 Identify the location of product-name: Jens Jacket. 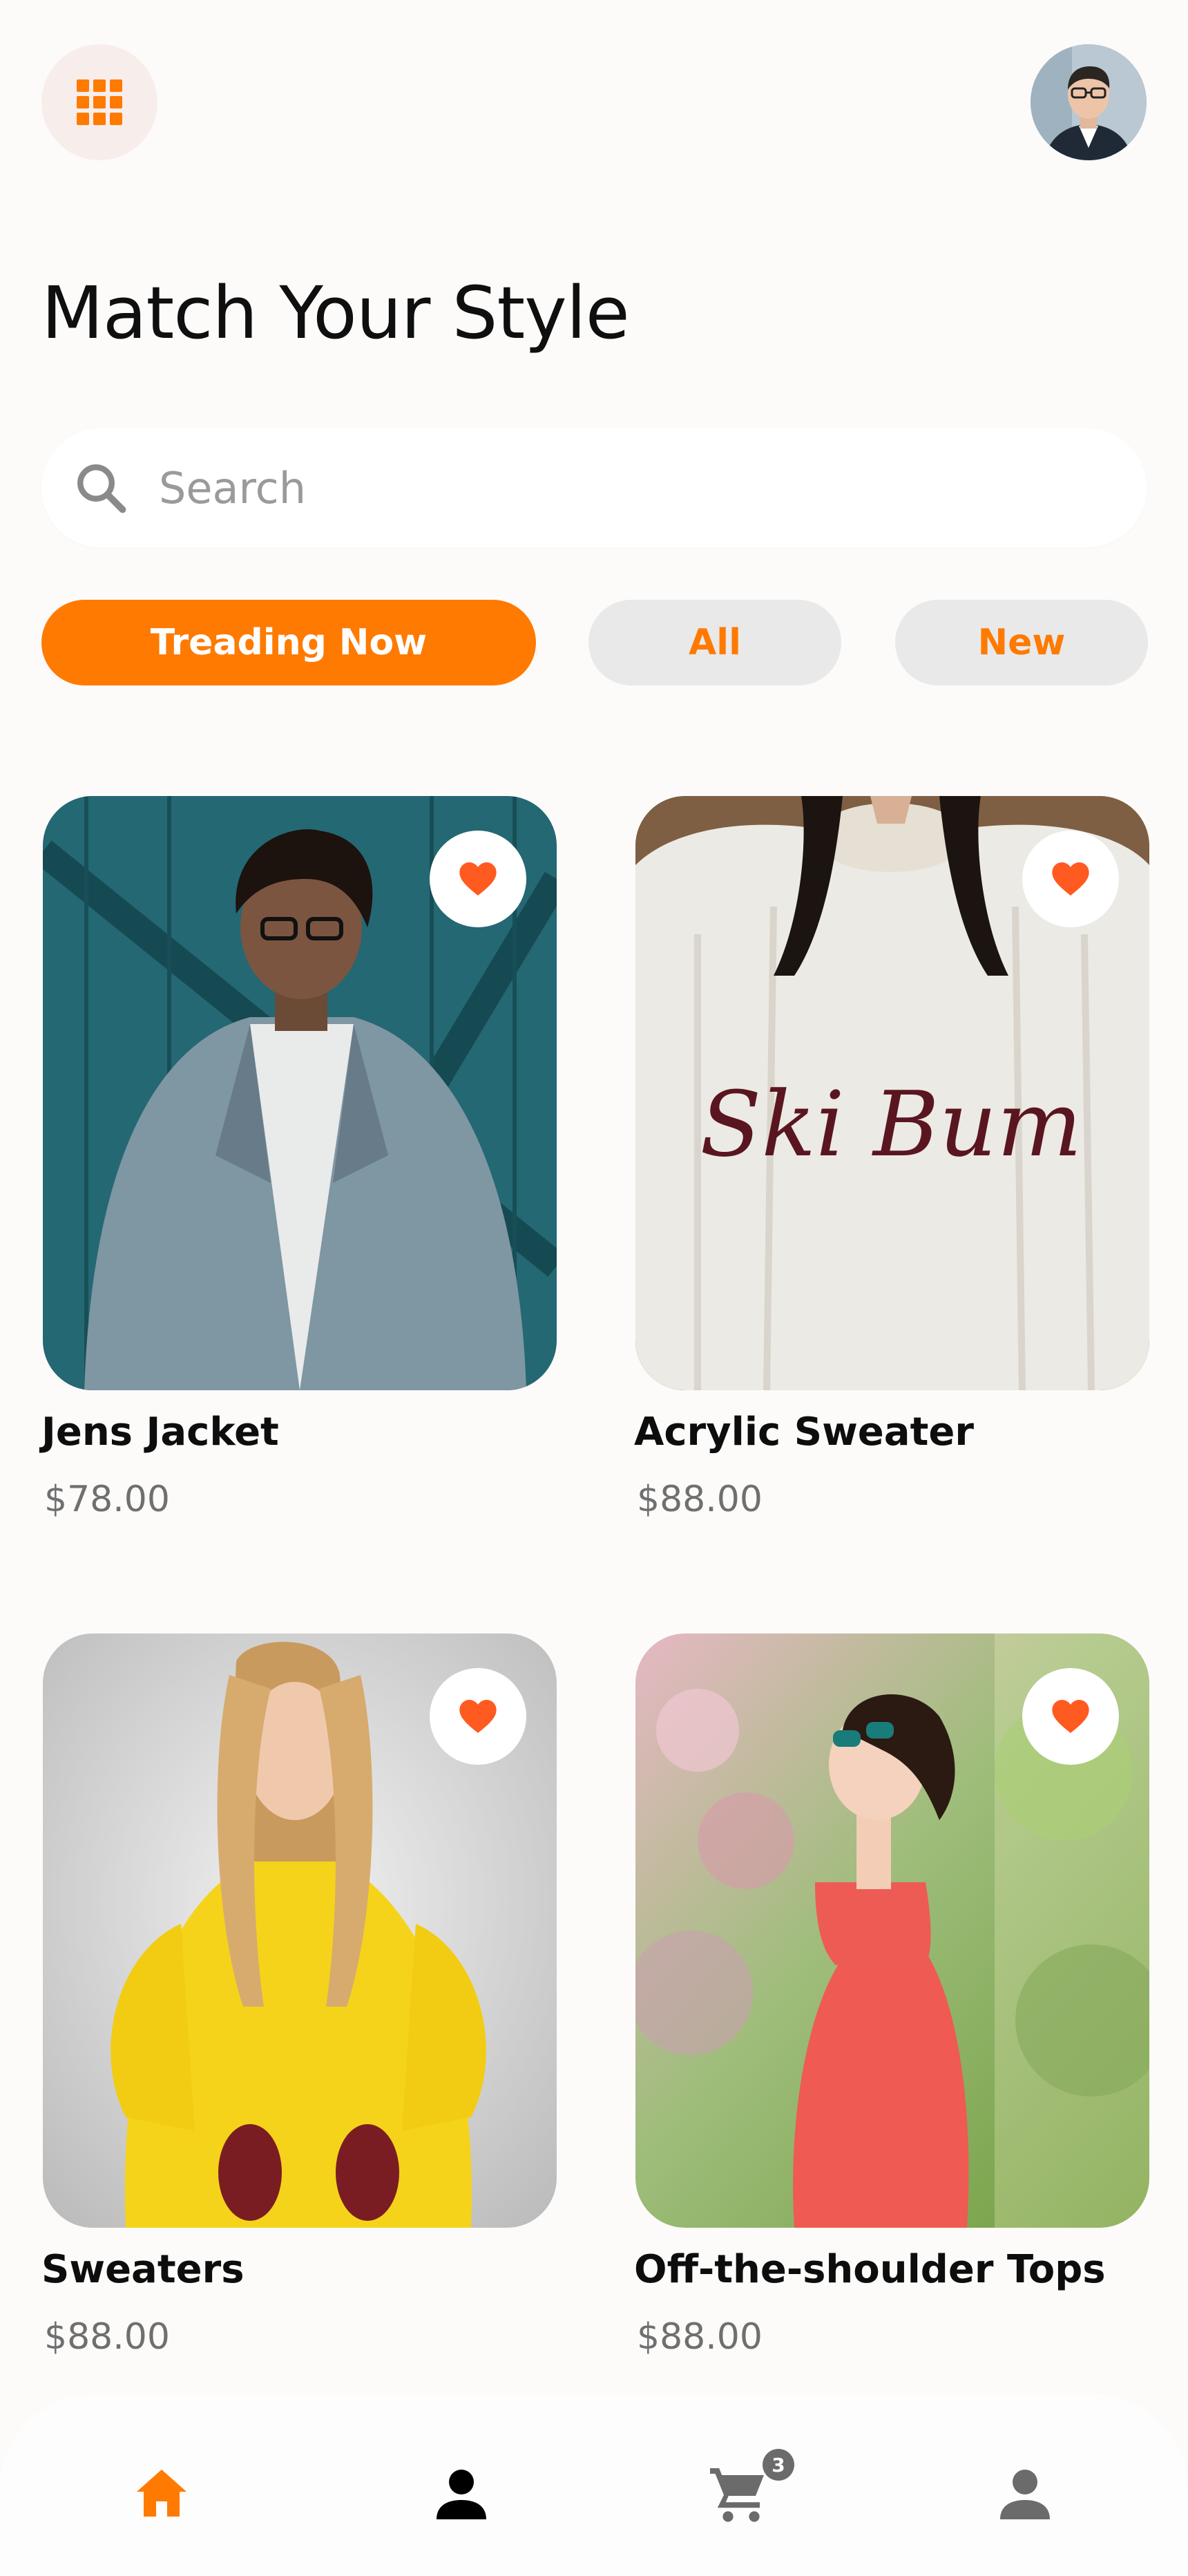
(160, 1432).